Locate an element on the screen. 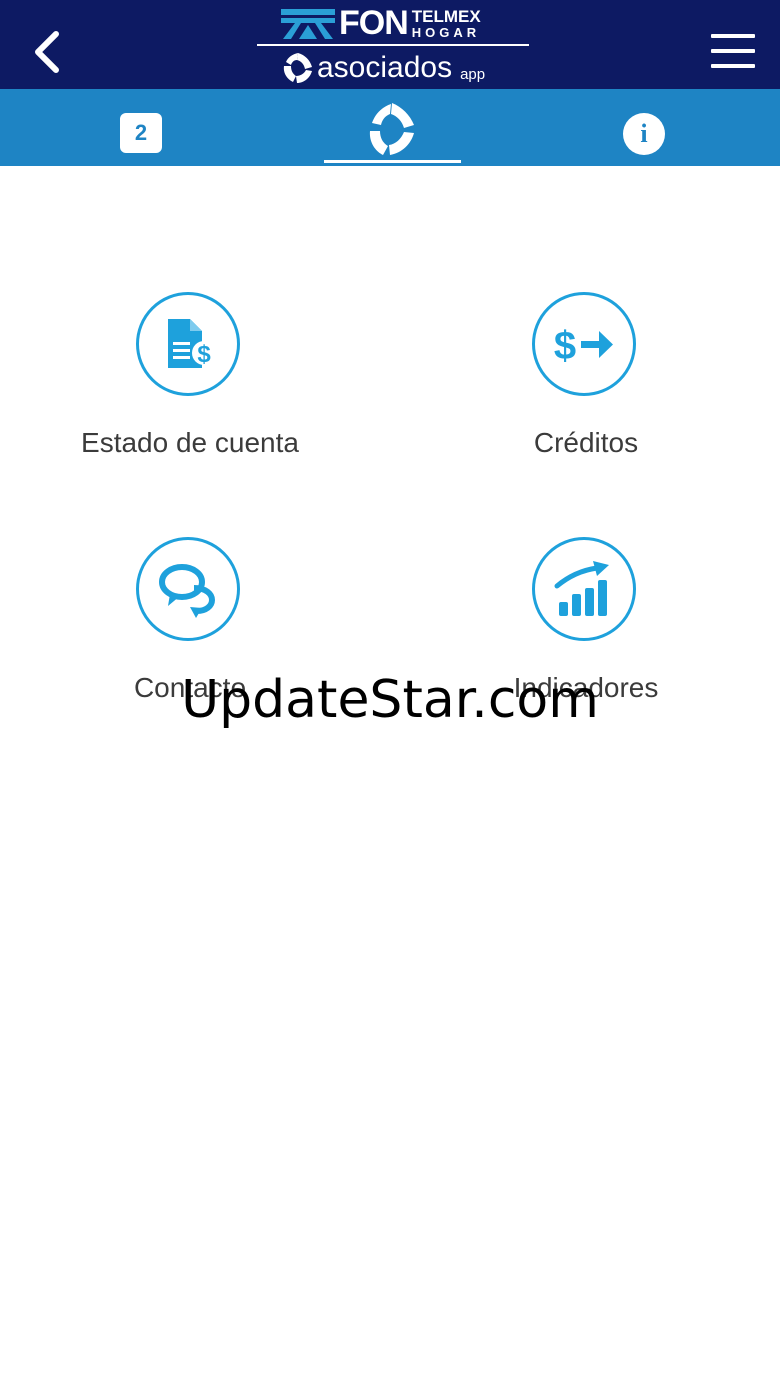  hogar-brand-text: HOGAR is located at coordinates (446, 32).